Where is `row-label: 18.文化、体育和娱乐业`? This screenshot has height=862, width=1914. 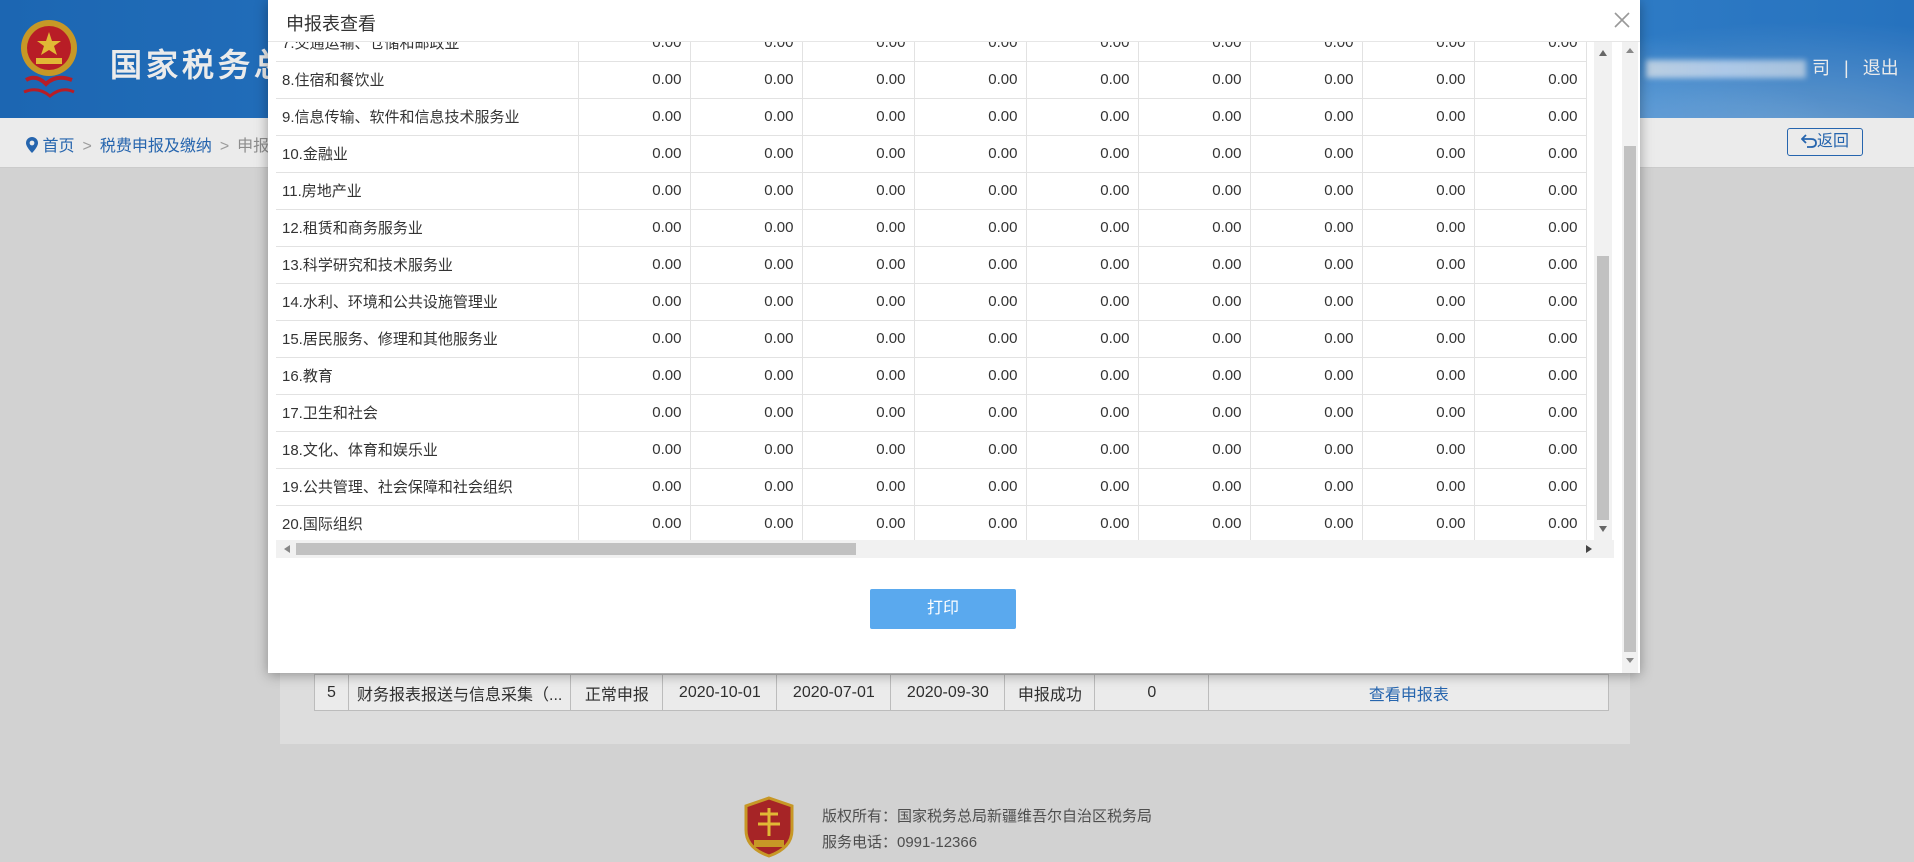 row-label: 18.文化、体育和娱乐业 is located at coordinates (427, 450).